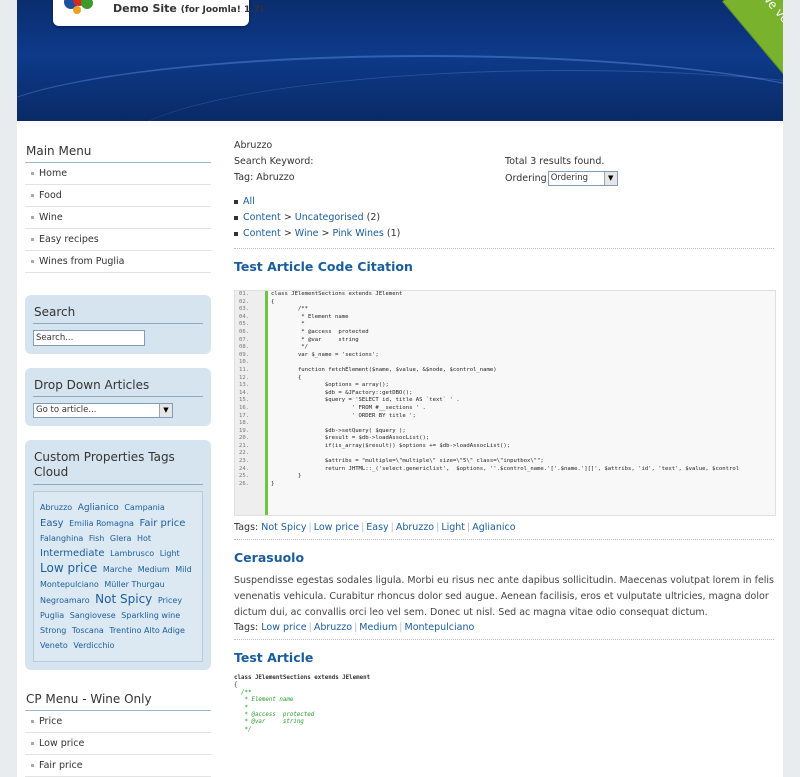 Image resolution: width=800 pixels, height=777 pixels. Describe the element at coordinates (123, 599) in the screenshot. I see `tag-cloud-link: Not Spicy` at that location.